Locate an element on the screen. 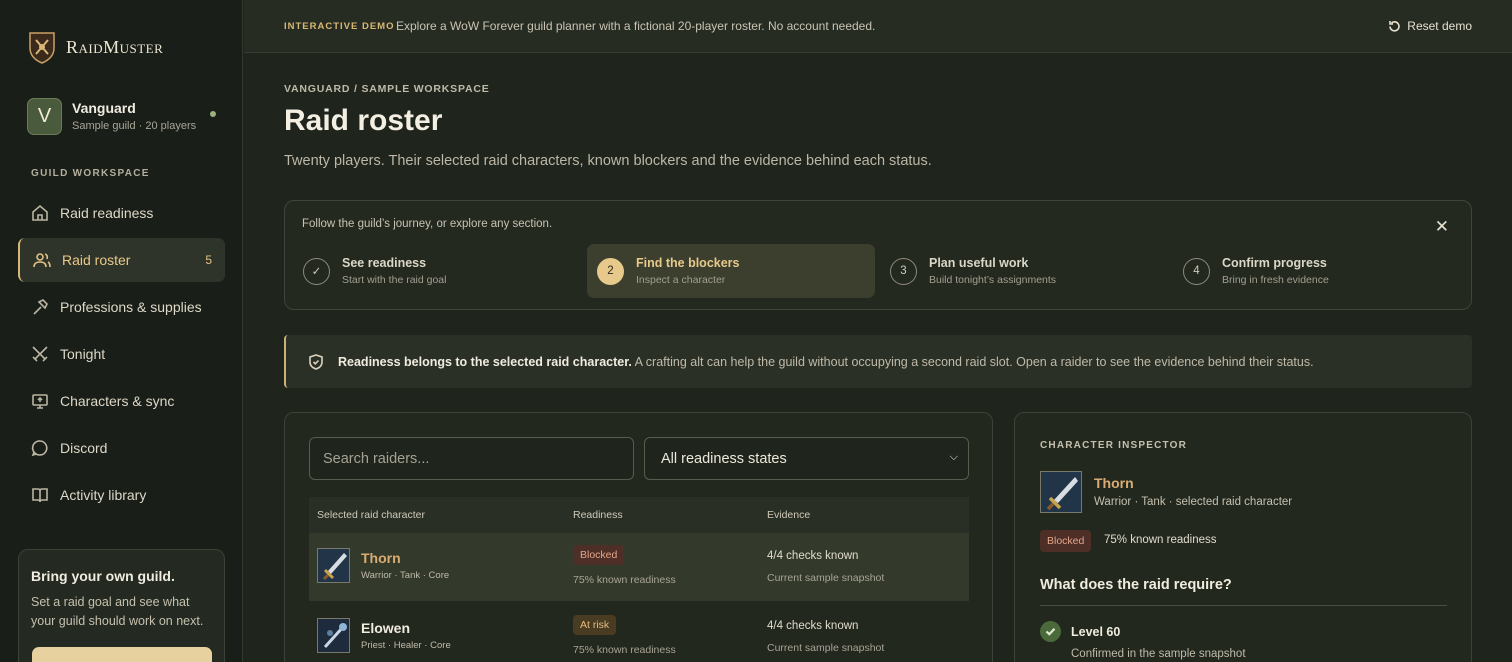 Image resolution: width=1512 pixels, height=662 pixels. step-title: See readiness is located at coordinates (384, 263).